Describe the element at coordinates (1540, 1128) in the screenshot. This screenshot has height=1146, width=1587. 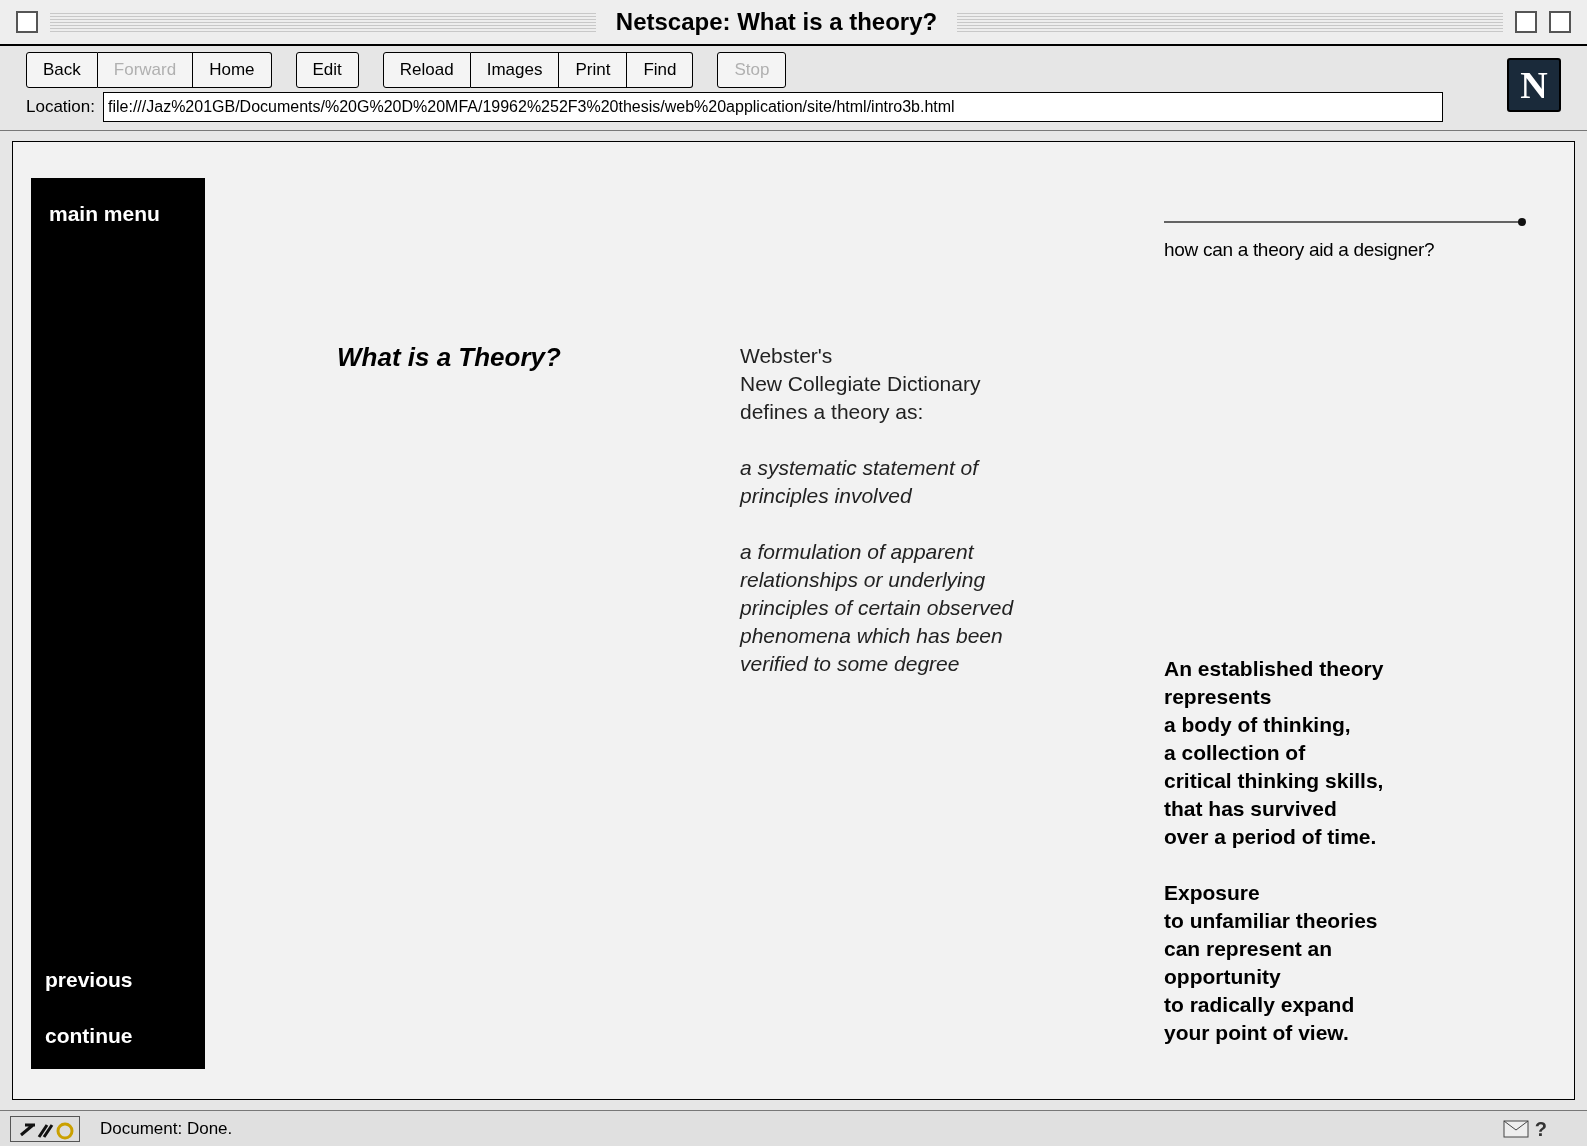
I see `help-icon: ?` at that location.